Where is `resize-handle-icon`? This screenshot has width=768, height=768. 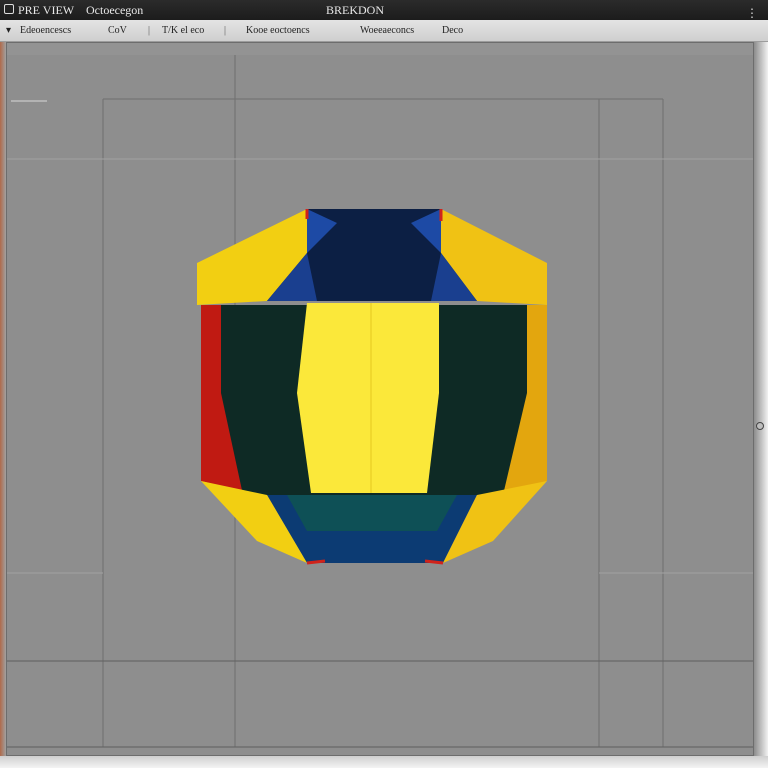
resize-handle-icon is located at coordinates (760, 426).